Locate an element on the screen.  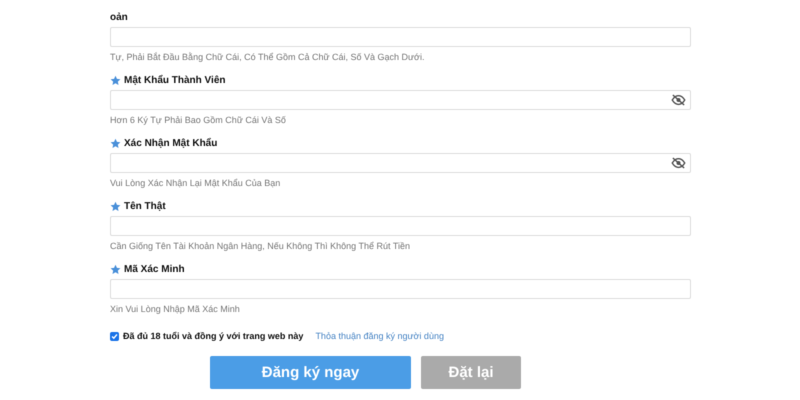
terms-link: Thỏa thuận đăng ký người dùng is located at coordinates (379, 336).